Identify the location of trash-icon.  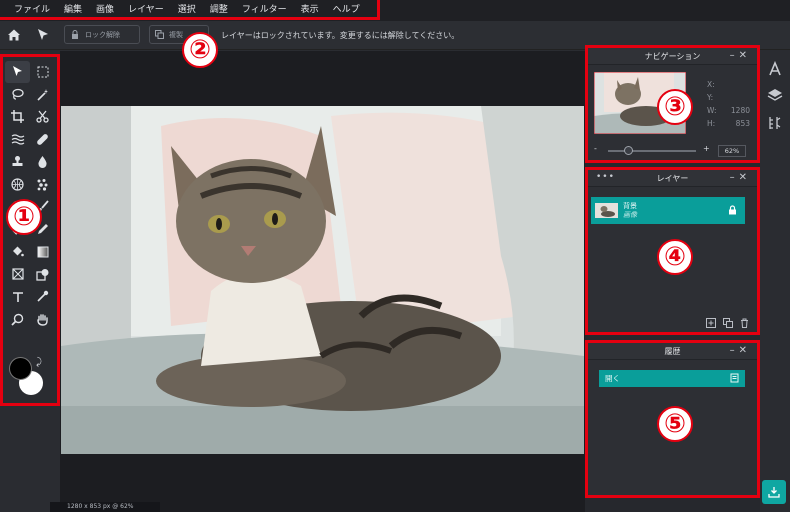
(744, 323).